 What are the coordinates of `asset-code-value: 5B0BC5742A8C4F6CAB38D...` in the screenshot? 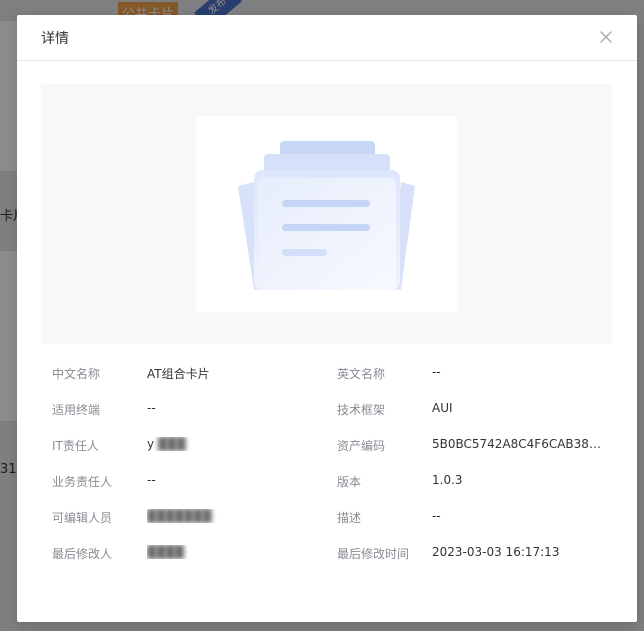 It's located at (517, 444).